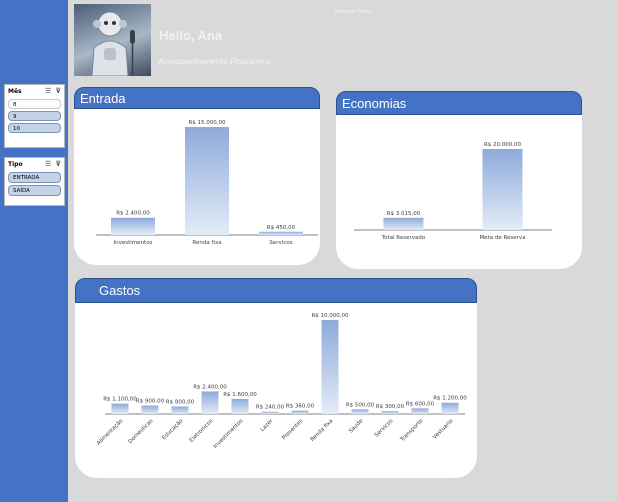 The height and width of the screenshot is (502, 617). Describe the element at coordinates (191, 35) in the screenshot. I see `greeting-title: Hello, Ana` at that location.